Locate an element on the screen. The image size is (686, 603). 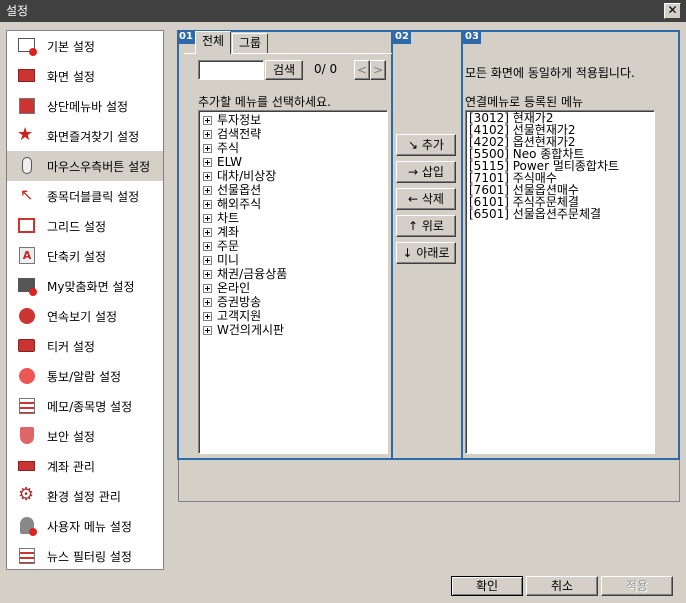
memo-icon is located at coordinates (27, 406).